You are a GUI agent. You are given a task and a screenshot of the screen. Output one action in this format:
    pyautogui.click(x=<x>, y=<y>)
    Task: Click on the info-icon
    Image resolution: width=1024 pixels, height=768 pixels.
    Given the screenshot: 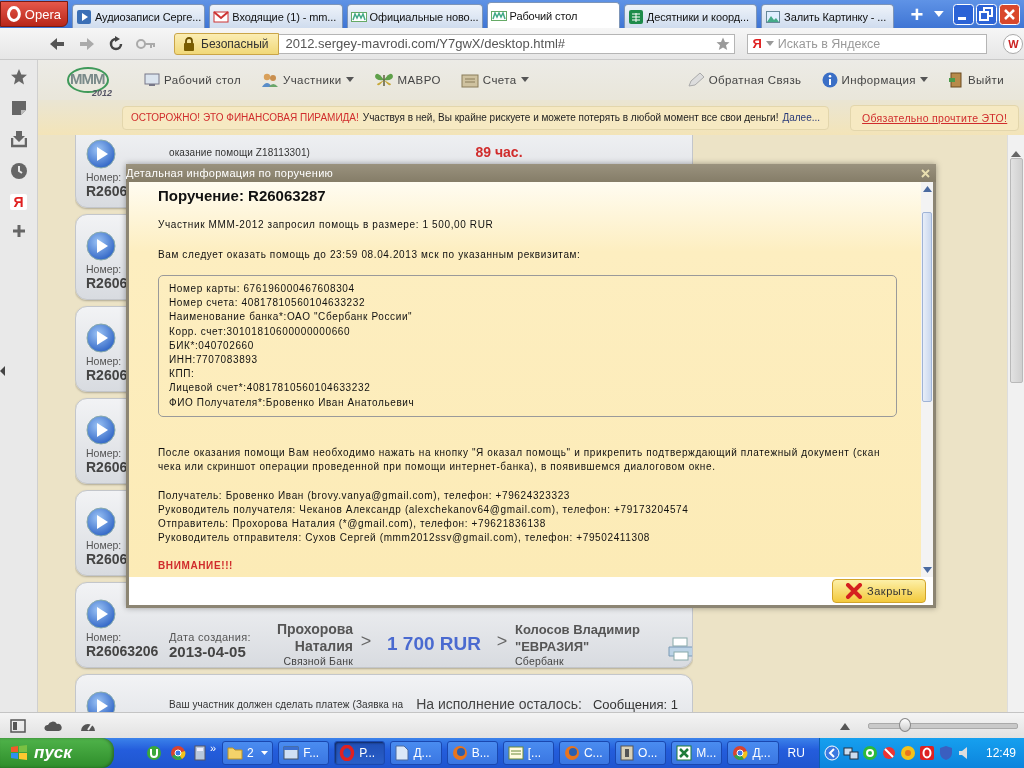 What is the action you would take?
    pyautogui.click(x=829, y=80)
    